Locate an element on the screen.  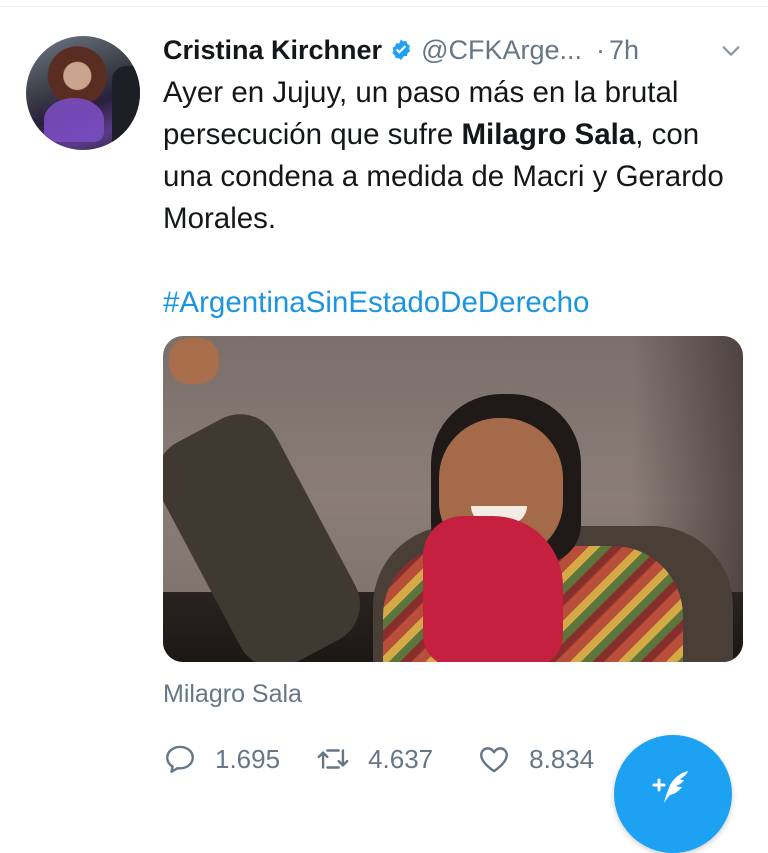
author-name: Cristina Kirchner is located at coordinates (272, 50).